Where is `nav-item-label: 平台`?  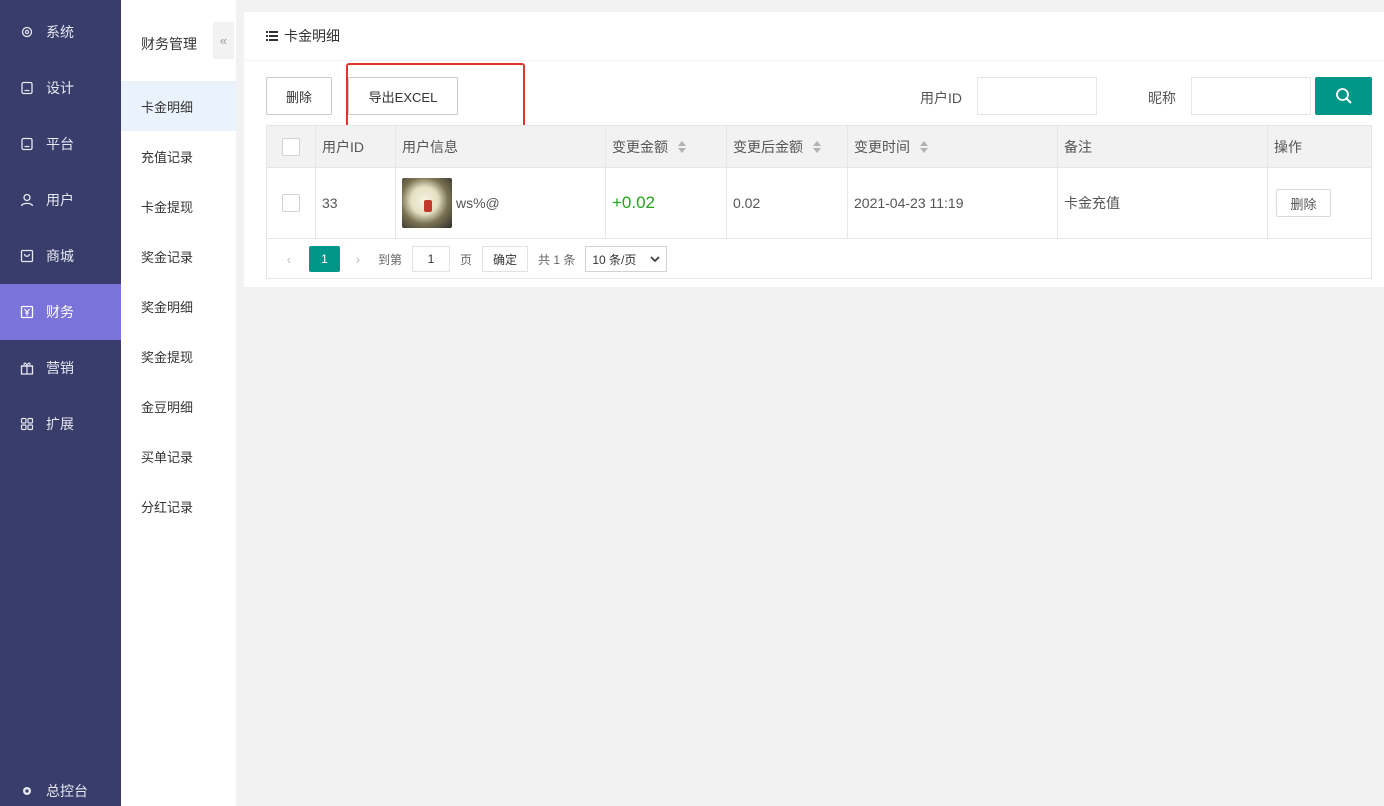
nav-item-label: 平台 is located at coordinates (60, 144).